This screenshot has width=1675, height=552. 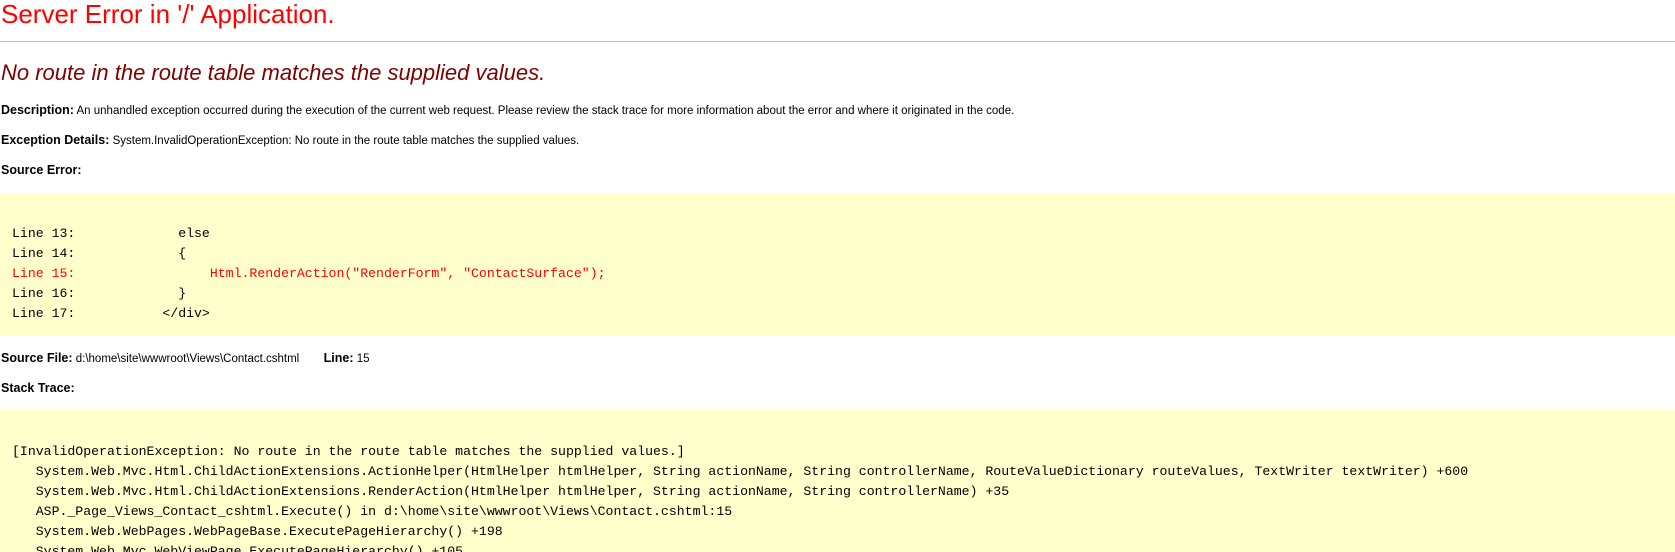 What do you see at coordinates (37, 110) in the screenshot?
I see `description-label: Description:` at bounding box center [37, 110].